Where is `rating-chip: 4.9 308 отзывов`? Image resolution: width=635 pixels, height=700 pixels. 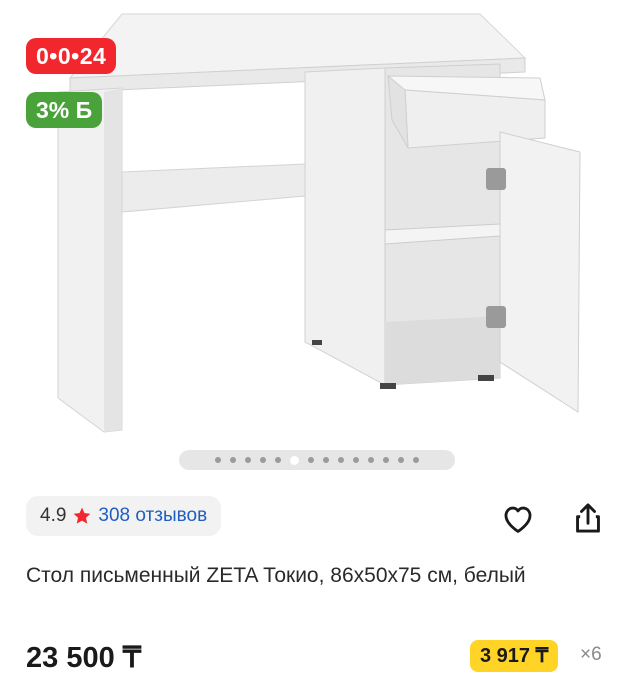
rating-chip: 4.9 308 отзывов is located at coordinates (124, 516).